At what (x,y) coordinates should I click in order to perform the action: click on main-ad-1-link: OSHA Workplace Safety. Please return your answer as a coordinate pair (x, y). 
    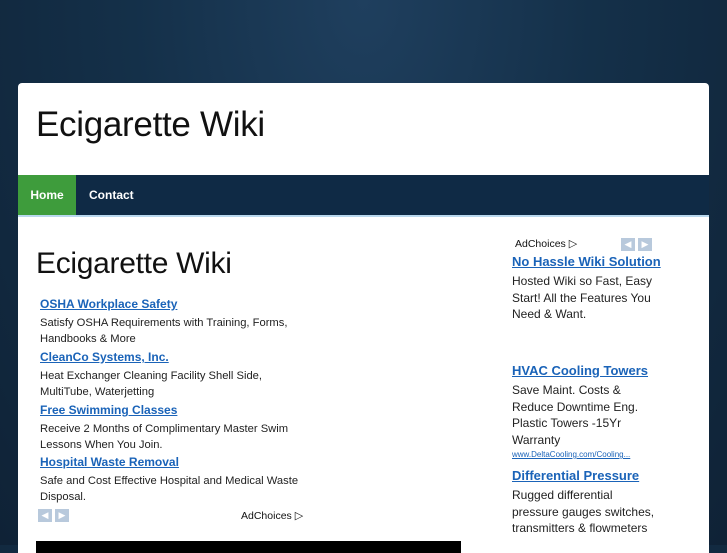
    Looking at the image, I should click on (175, 304).